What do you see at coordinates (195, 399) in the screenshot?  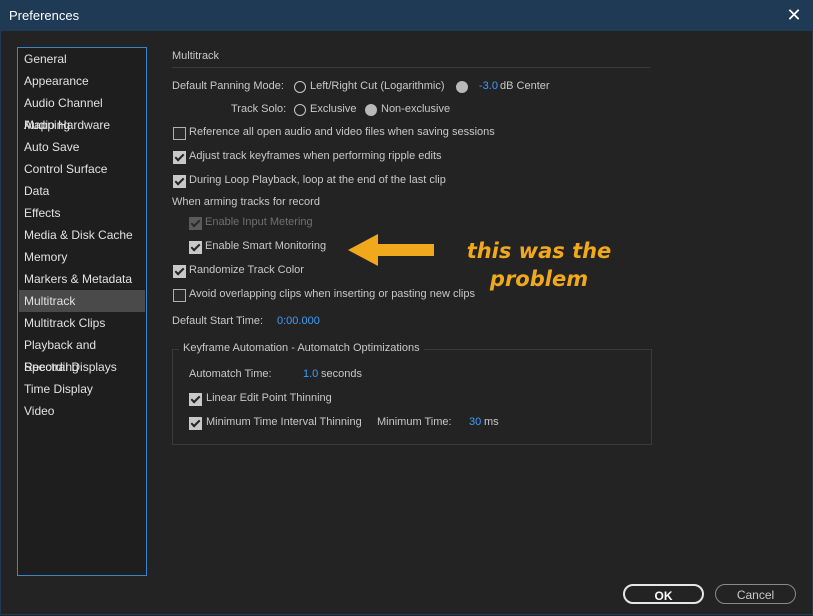 I see `linear-thinning-checkbox` at bounding box center [195, 399].